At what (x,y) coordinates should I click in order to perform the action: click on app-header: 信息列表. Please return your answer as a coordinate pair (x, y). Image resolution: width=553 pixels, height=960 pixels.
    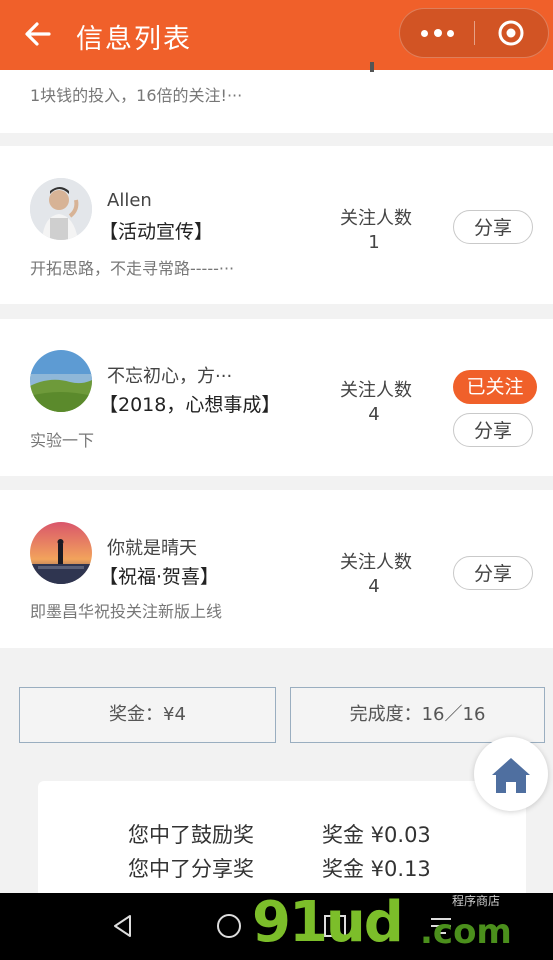
    Looking at the image, I should click on (276, 35).